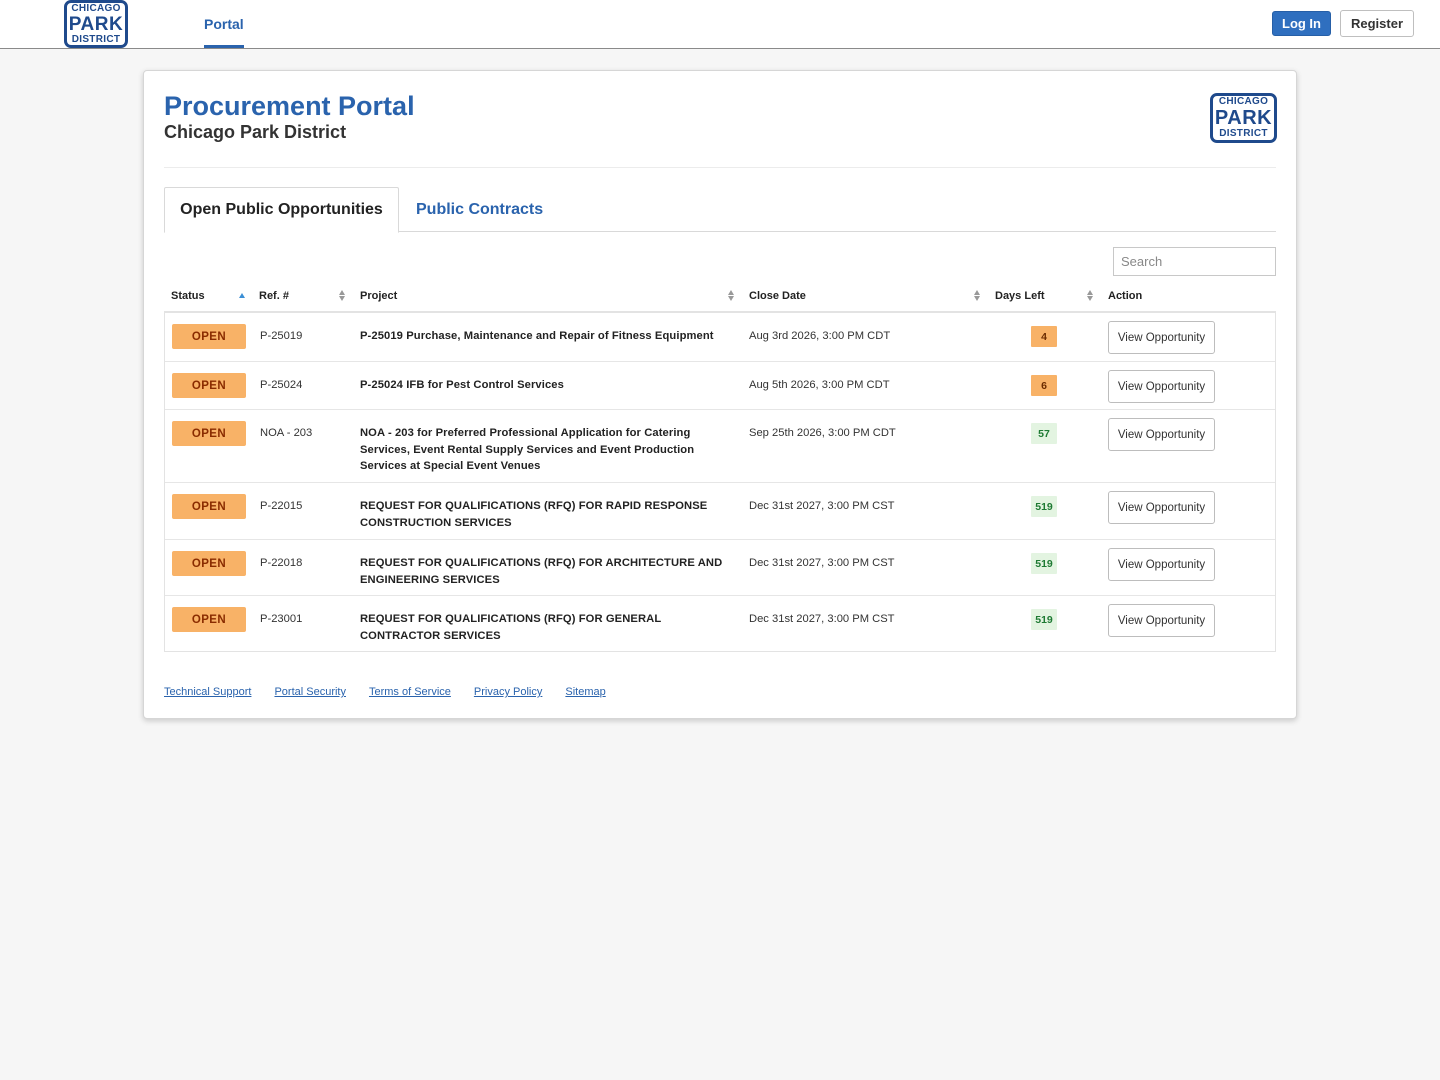 The width and height of the screenshot is (1440, 1080). What do you see at coordinates (410, 692) in the screenshot?
I see `footer-link-terms-of-service: Terms of Service` at bounding box center [410, 692].